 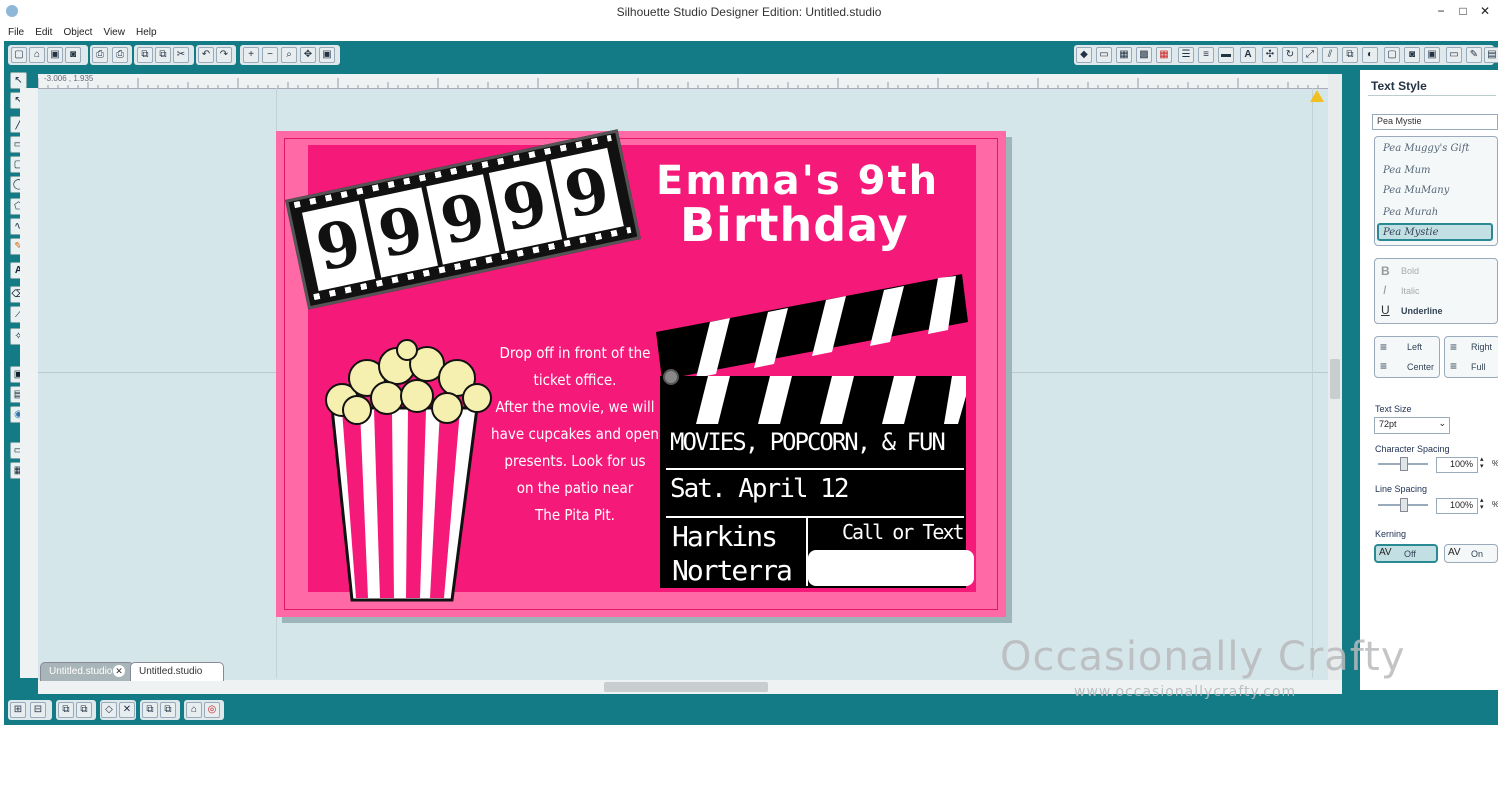 What do you see at coordinates (1330, 55) in the screenshot?
I see `shear-icon: ⫽` at bounding box center [1330, 55].